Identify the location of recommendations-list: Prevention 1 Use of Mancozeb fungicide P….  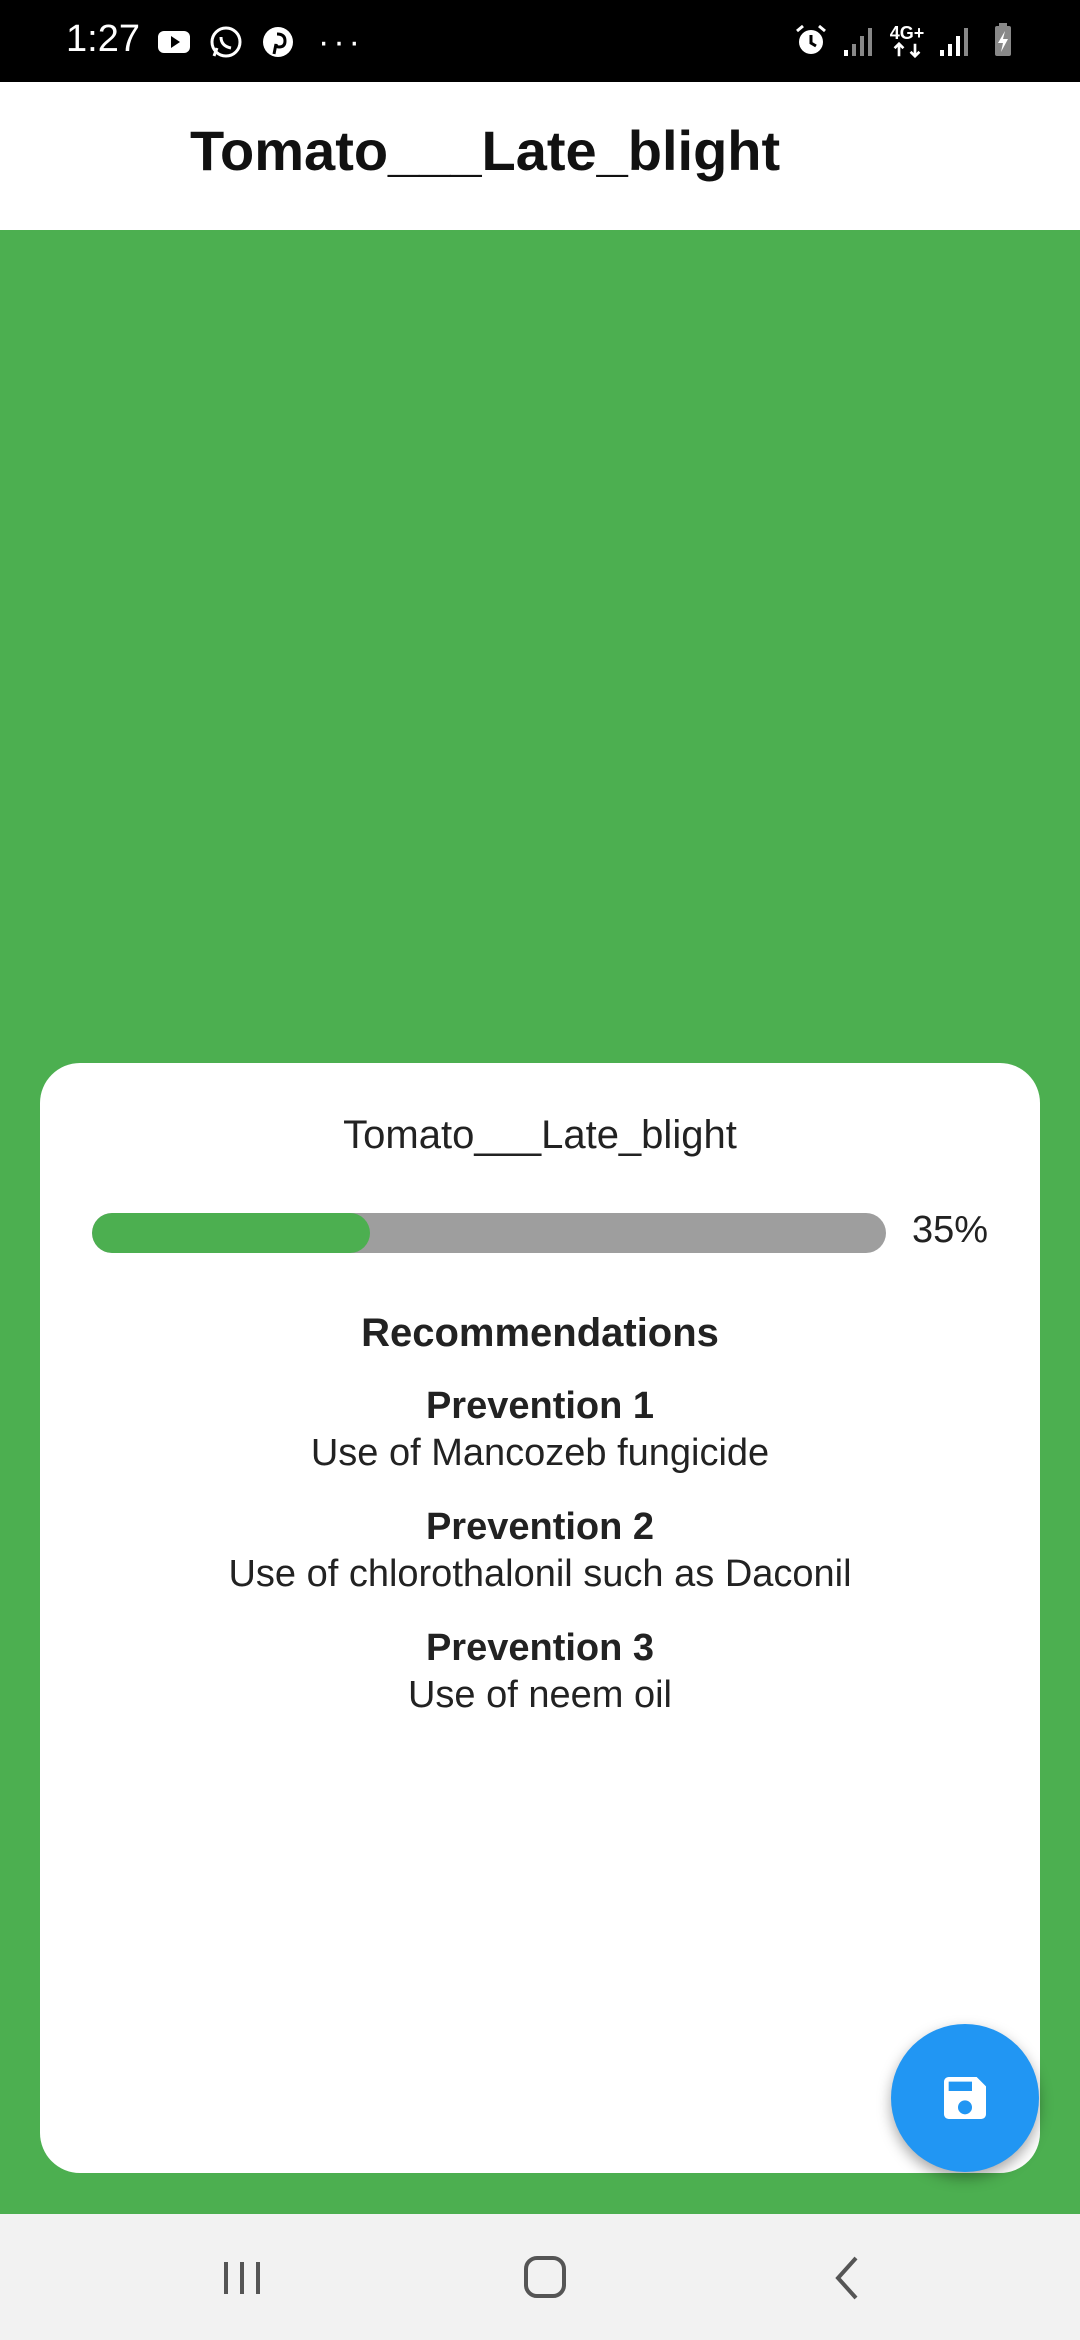
(540, 1564).